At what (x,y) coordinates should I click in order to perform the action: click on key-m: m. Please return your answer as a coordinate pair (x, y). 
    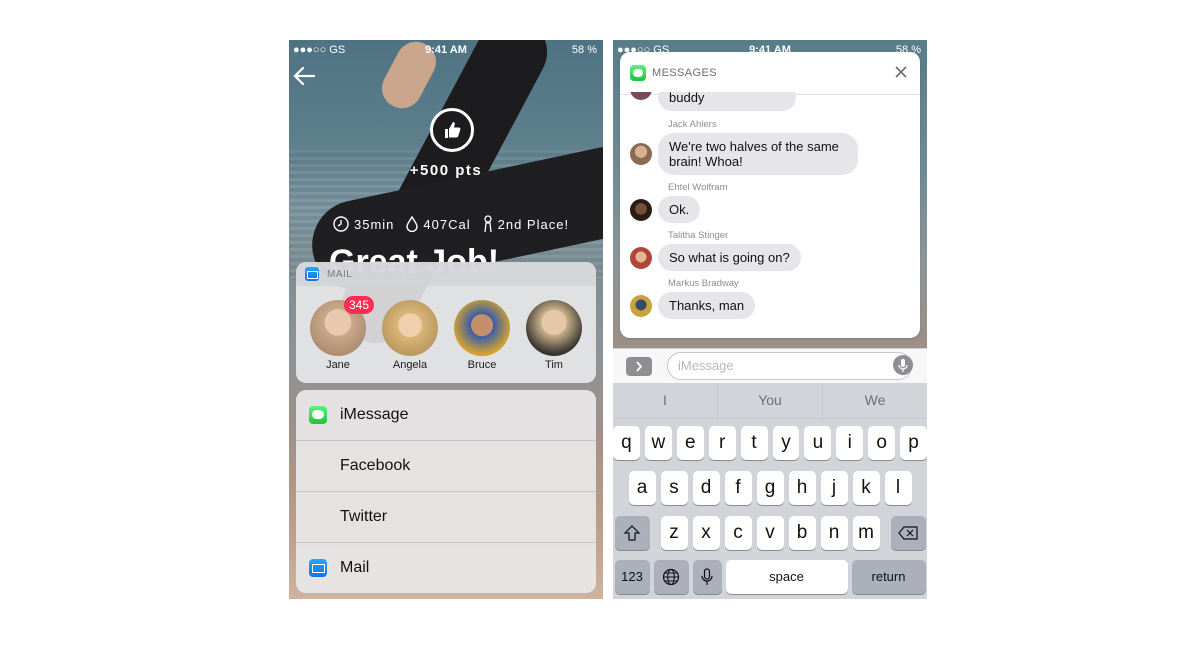
    Looking at the image, I should click on (866, 533).